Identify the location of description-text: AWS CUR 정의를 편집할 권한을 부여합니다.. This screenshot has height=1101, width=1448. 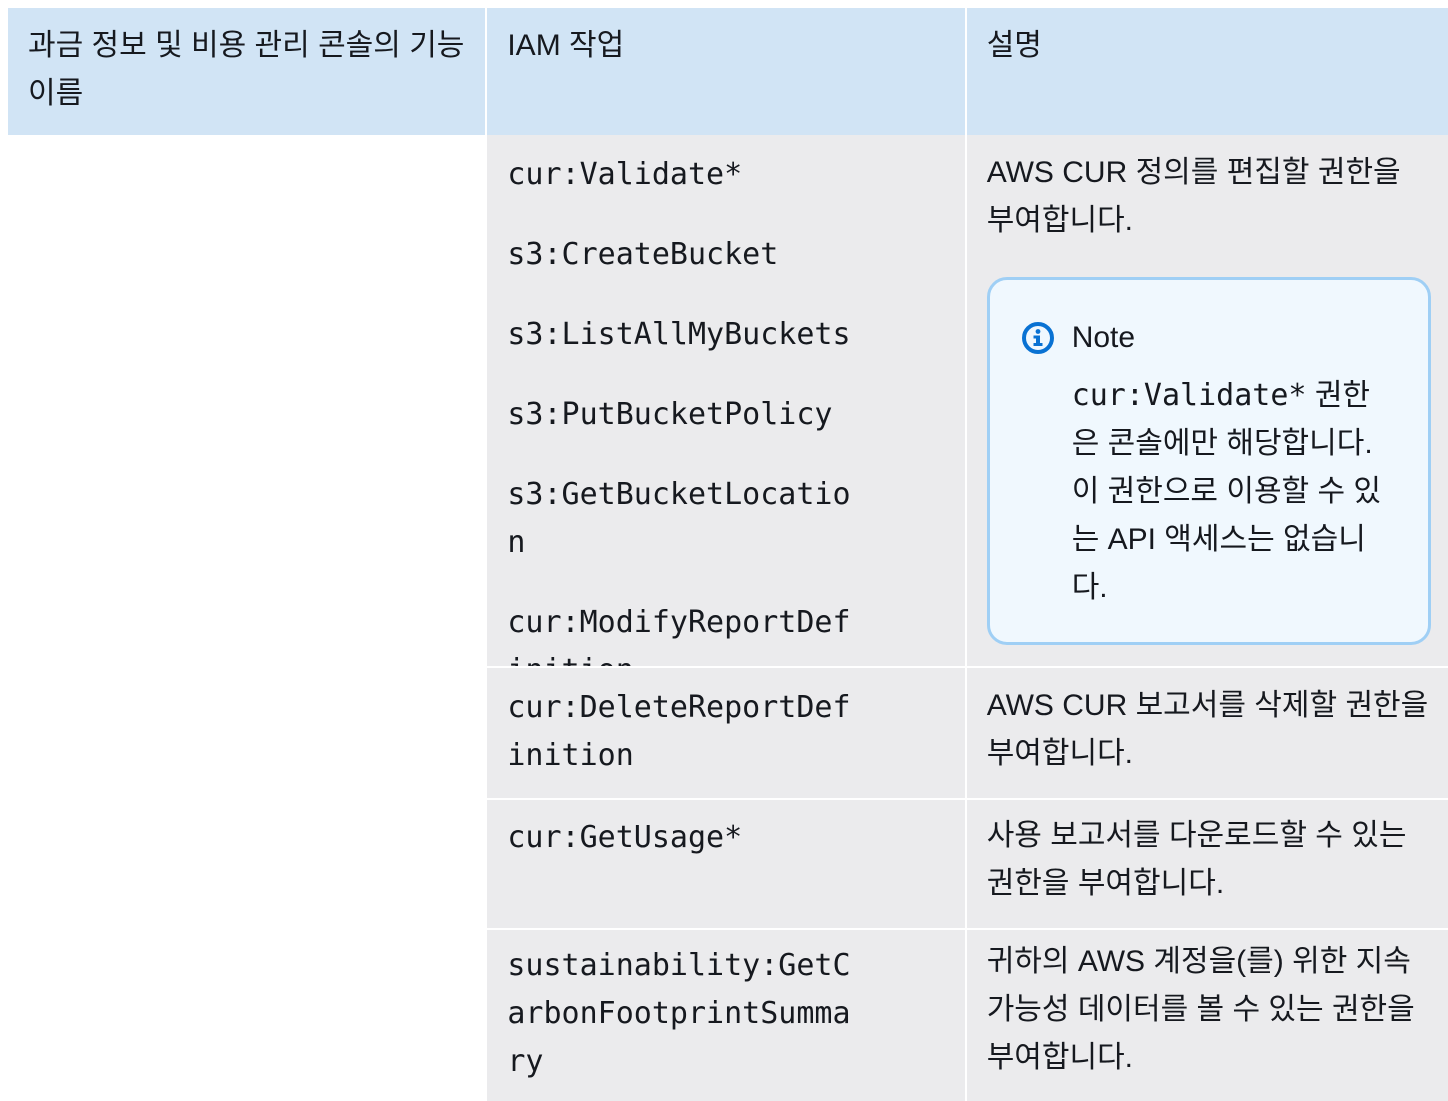
(1193, 196).